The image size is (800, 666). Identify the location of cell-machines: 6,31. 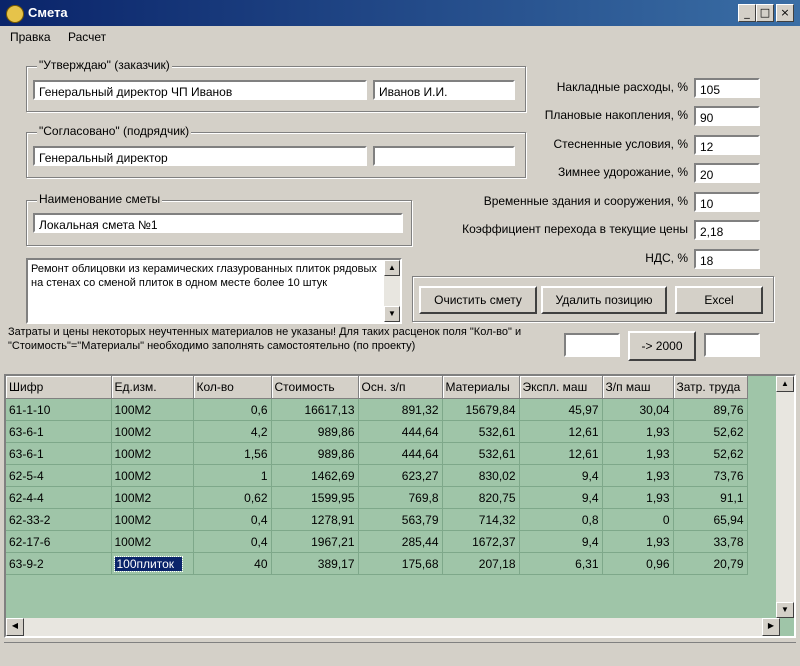
(561, 563).